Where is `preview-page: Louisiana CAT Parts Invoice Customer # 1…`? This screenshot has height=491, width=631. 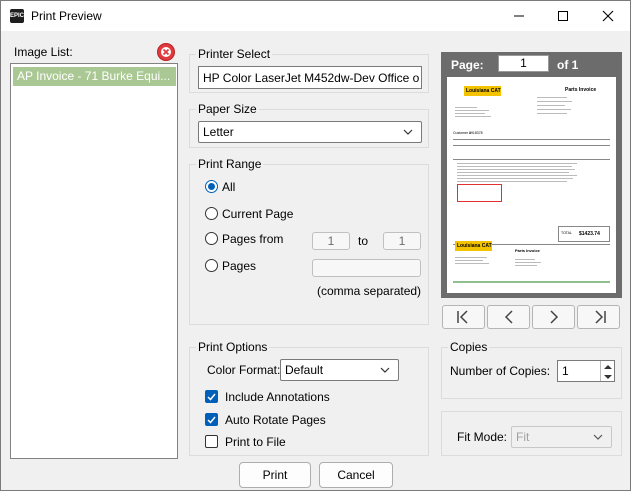
preview-page: Louisiana CAT Parts Invoice Customer # 1… is located at coordinates (531, 185).